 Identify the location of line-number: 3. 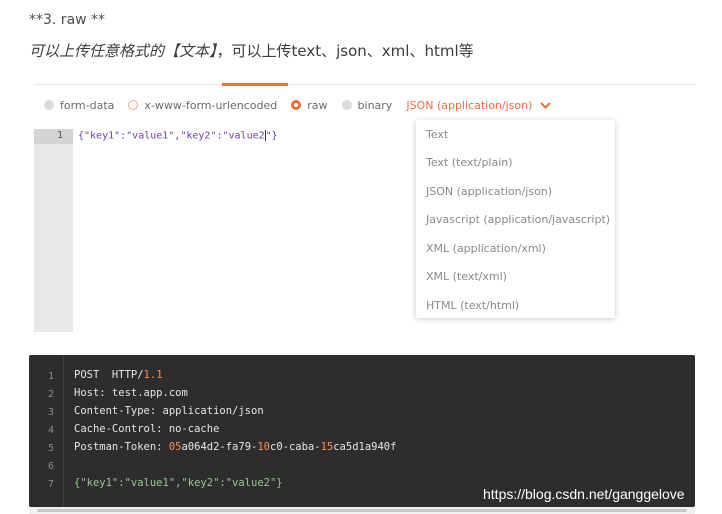
(50, 412).